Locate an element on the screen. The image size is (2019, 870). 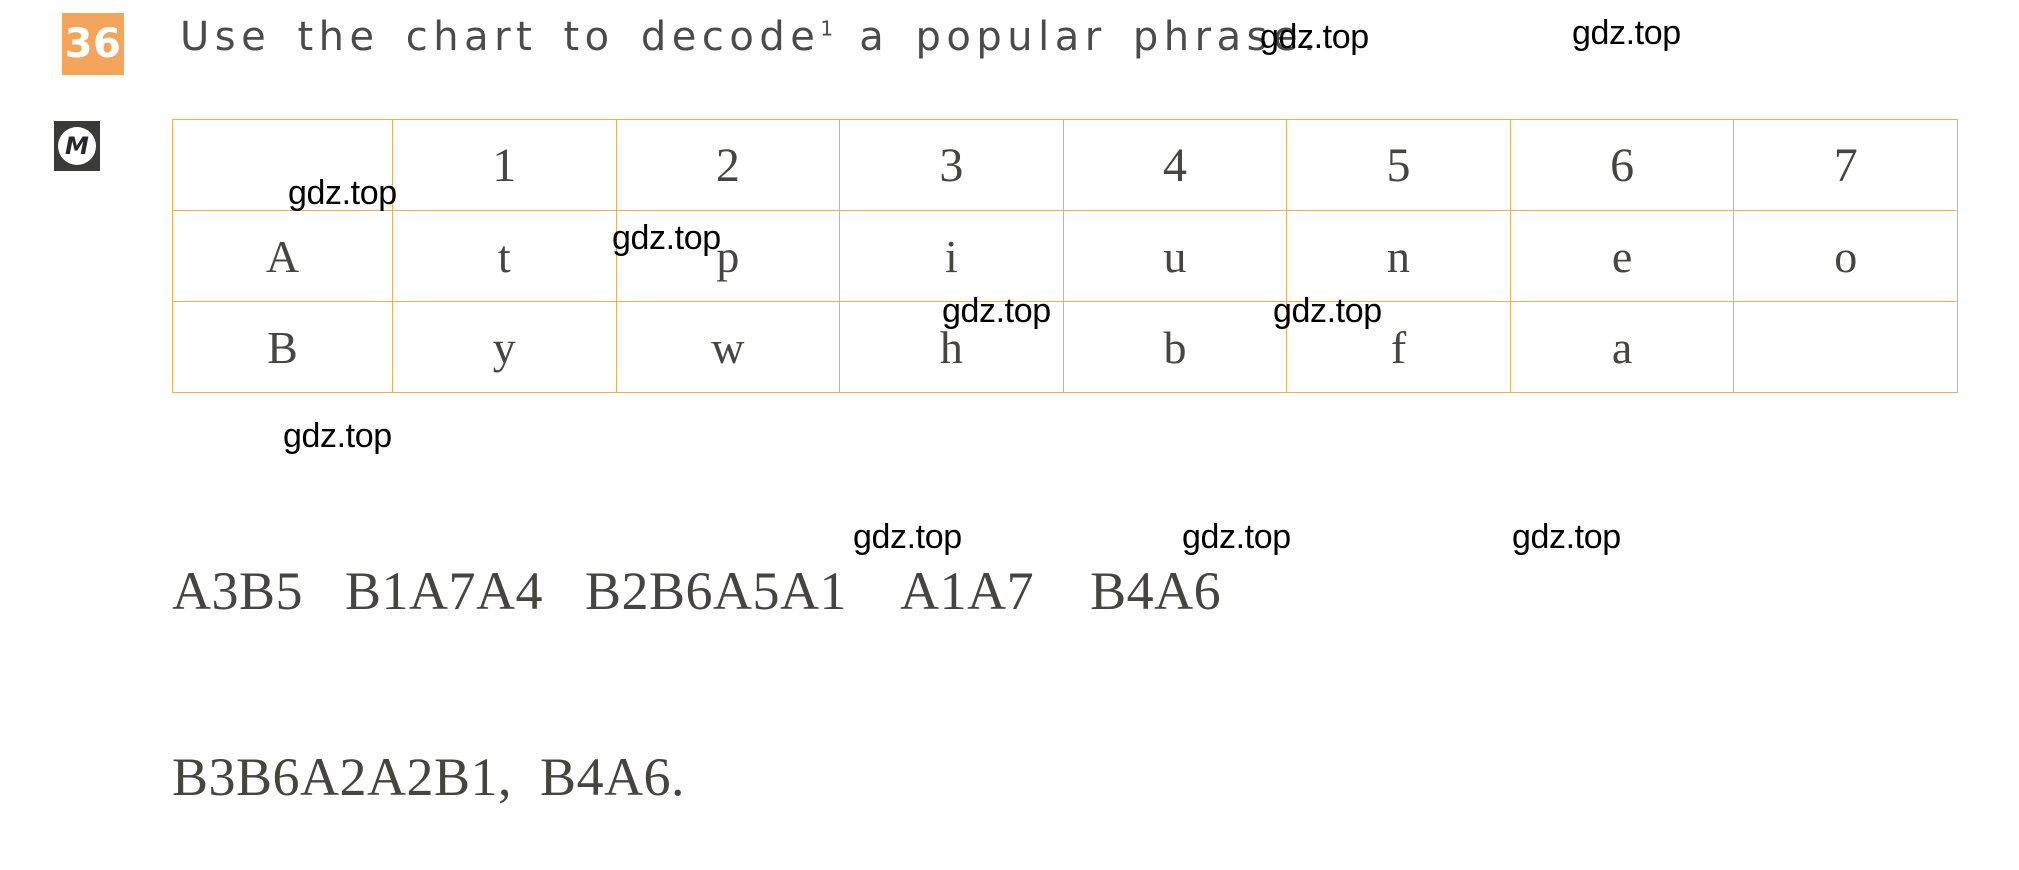
media-letter: M is located at coordinates (77, 146).